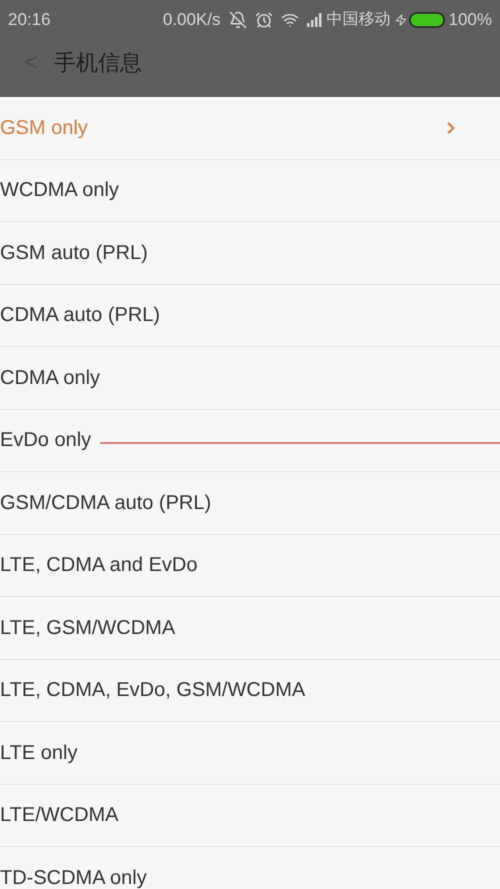  What do you see at coordinates (250, 503) in the screenshot?
I see `network-option: GSM/CDMA auto (PRL)` at bounding box center [250, 503].